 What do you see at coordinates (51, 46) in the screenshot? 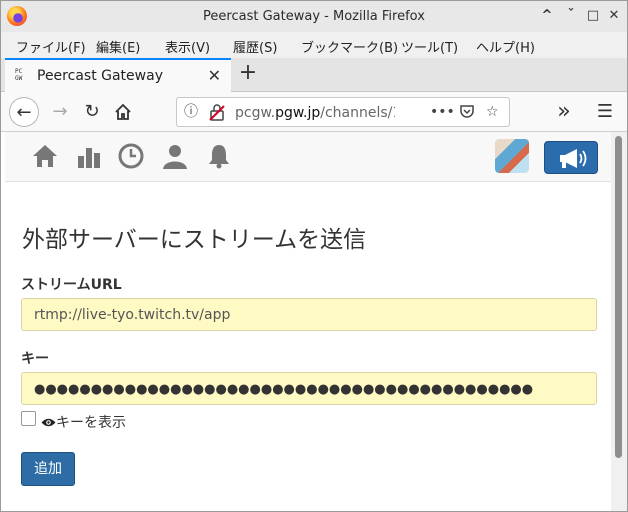
I see `menu-file: ファイル(F)` at bounding box center [51, 46].